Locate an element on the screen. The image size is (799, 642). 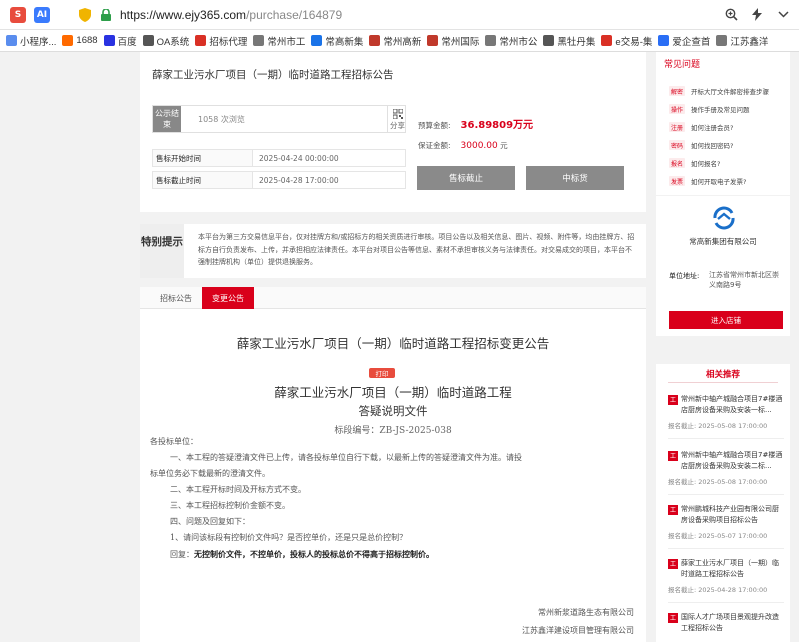
url-field: https://www.ejy365.com/purchase/164879 is located at coordinates (231, 15).